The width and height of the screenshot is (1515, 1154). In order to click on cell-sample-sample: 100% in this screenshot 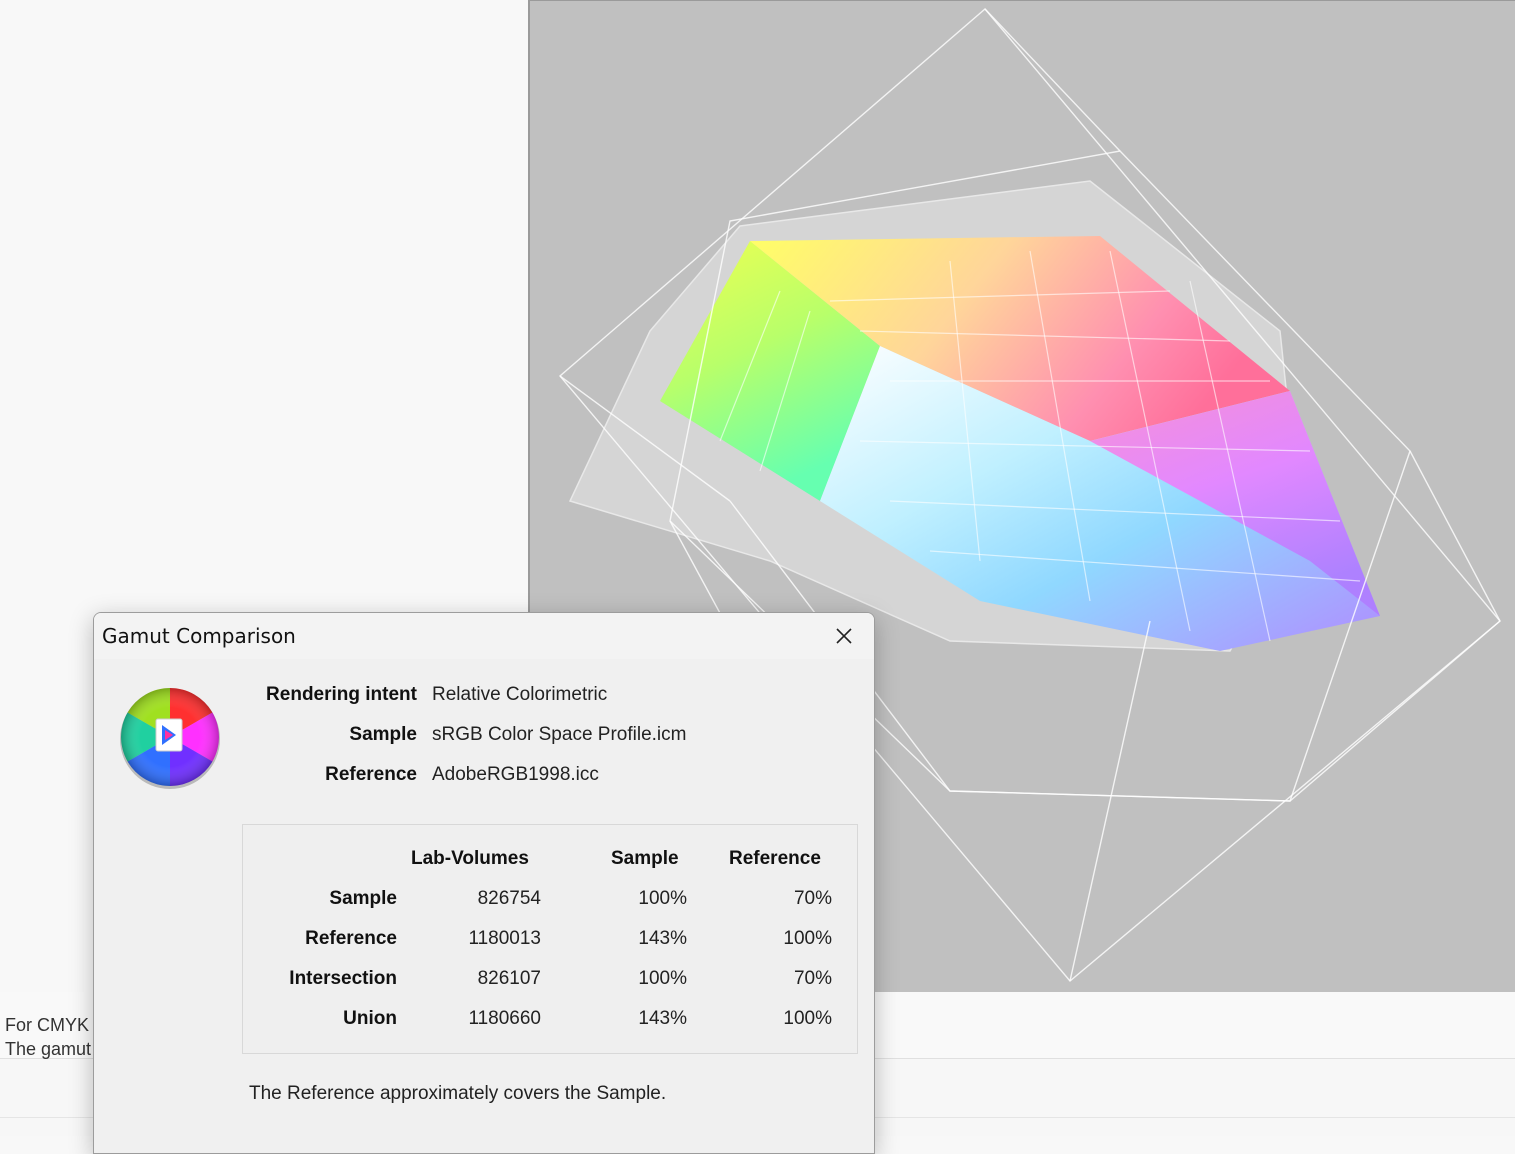, I will do `click(662, 898)`.